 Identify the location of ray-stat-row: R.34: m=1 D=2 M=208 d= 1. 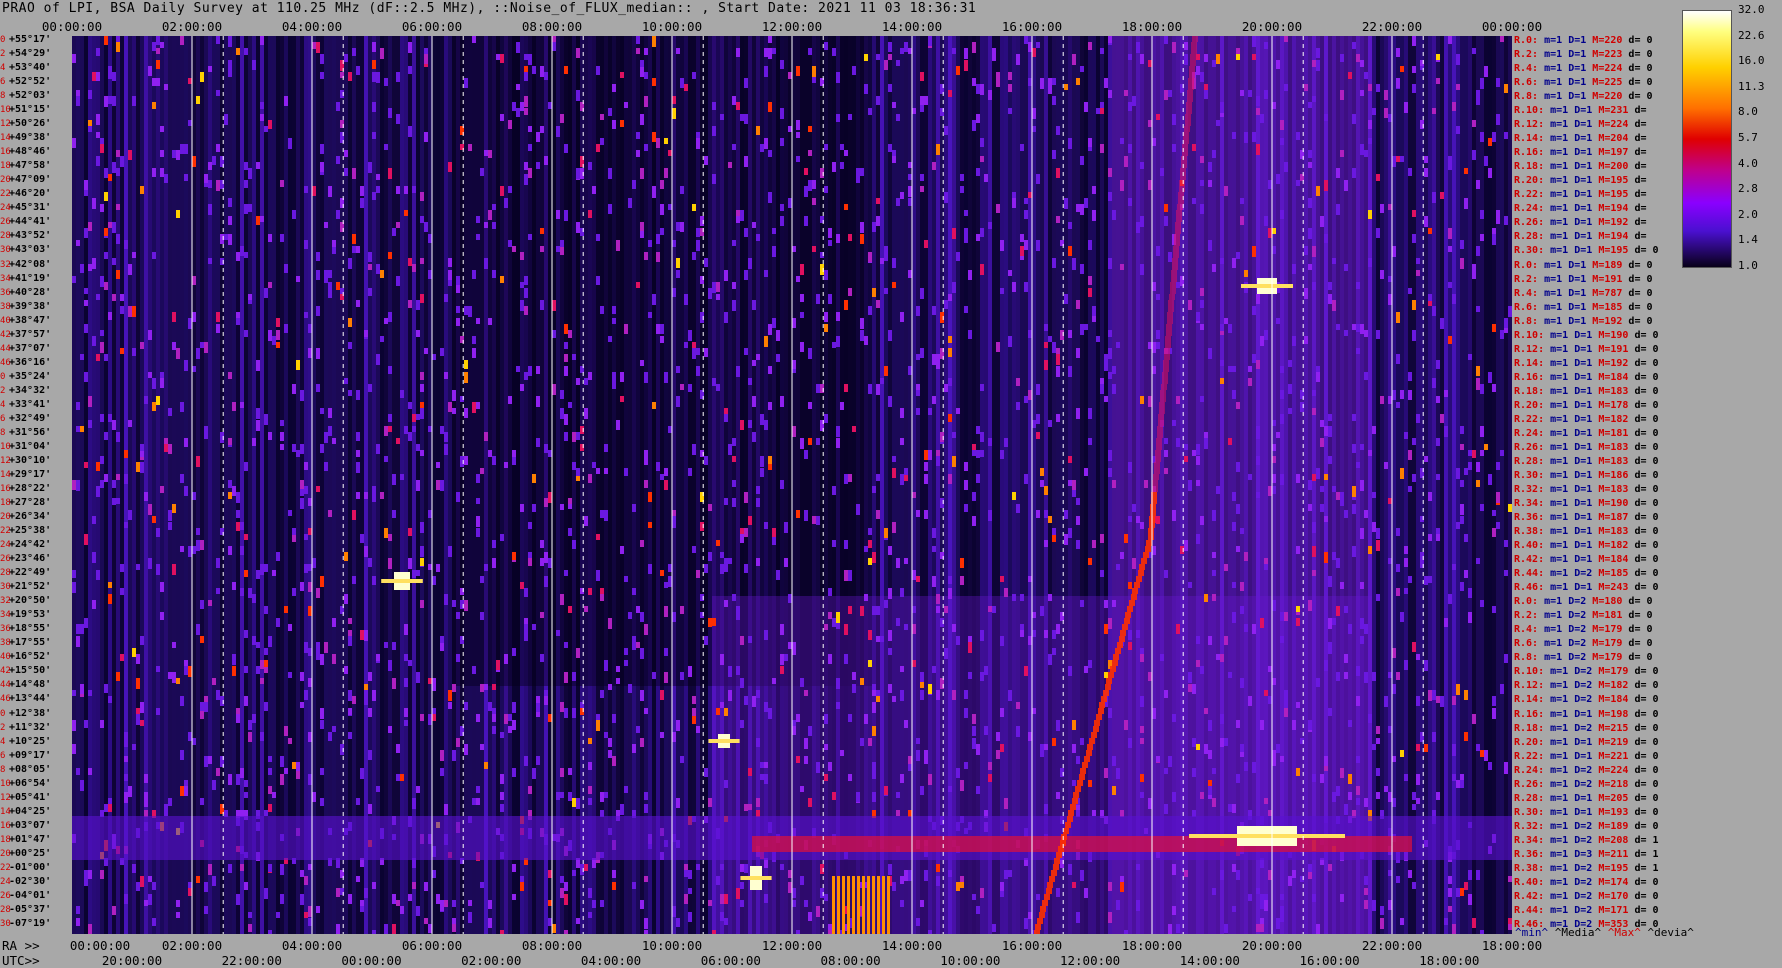
(1586, 840).